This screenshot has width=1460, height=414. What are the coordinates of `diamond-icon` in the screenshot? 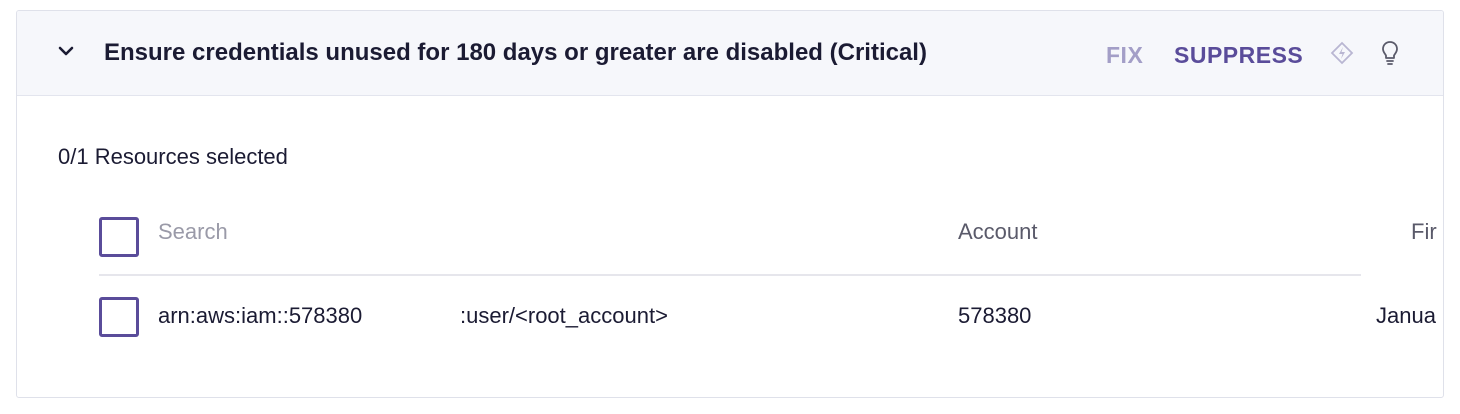 It's located at (1342, 53).